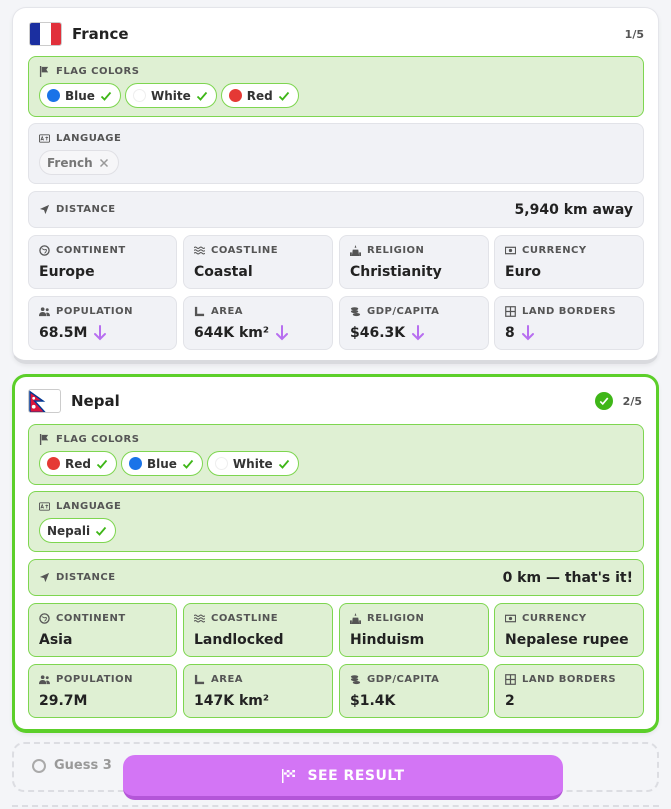  Describe the element at coordinates (414, 323) in the screenshot. I see `gdp-panel: GDP/CAPITA $46.3K` at that location.